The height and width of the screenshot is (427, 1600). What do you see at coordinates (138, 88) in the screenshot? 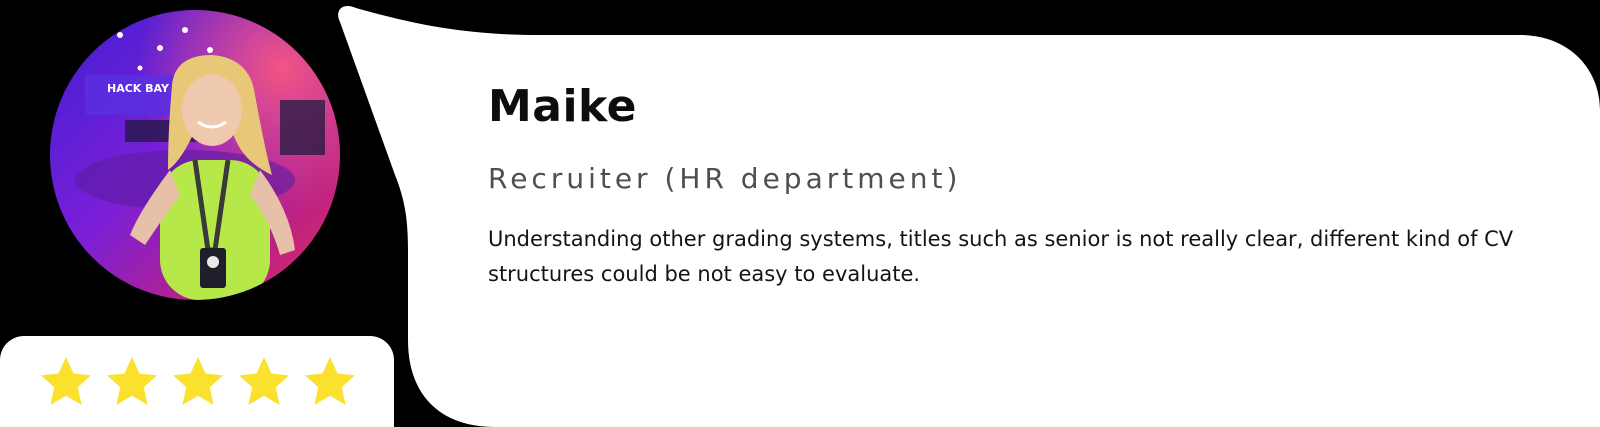
I see `photo-sign: HACK BAY` at bounding box center [138, 88].